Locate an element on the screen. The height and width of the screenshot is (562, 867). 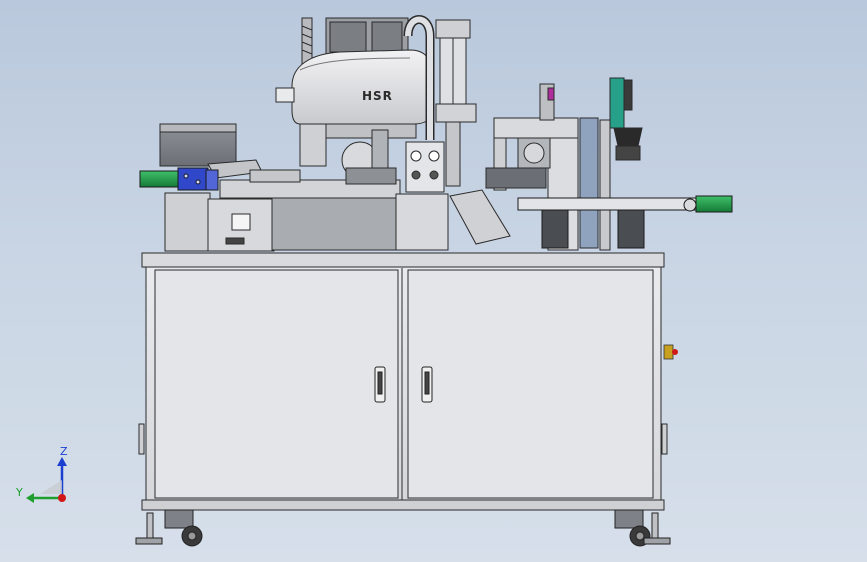
gantry-frame is located at coordinates (536, 128).